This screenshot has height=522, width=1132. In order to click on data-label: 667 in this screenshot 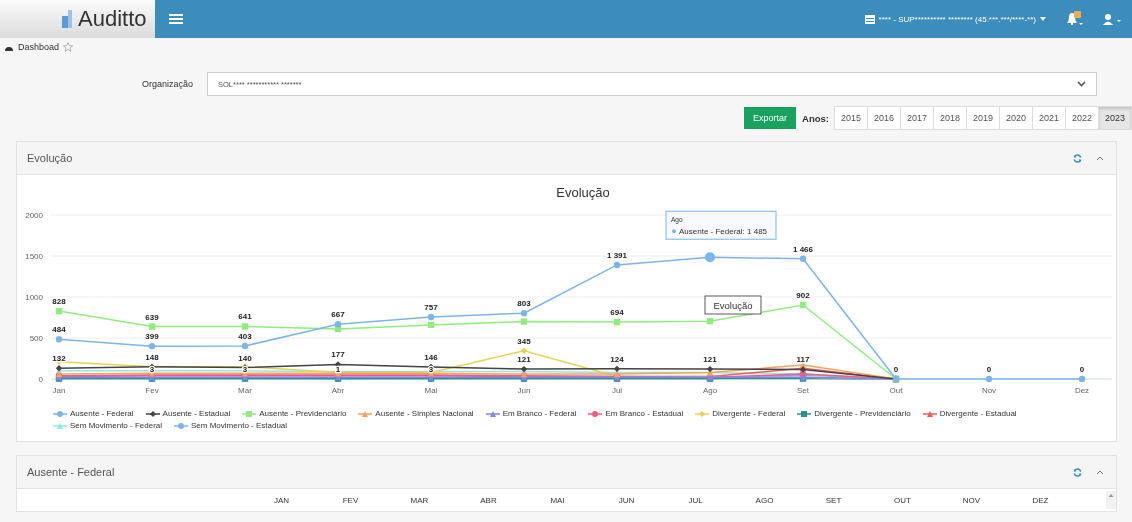, I will do `click(338, 315)`.